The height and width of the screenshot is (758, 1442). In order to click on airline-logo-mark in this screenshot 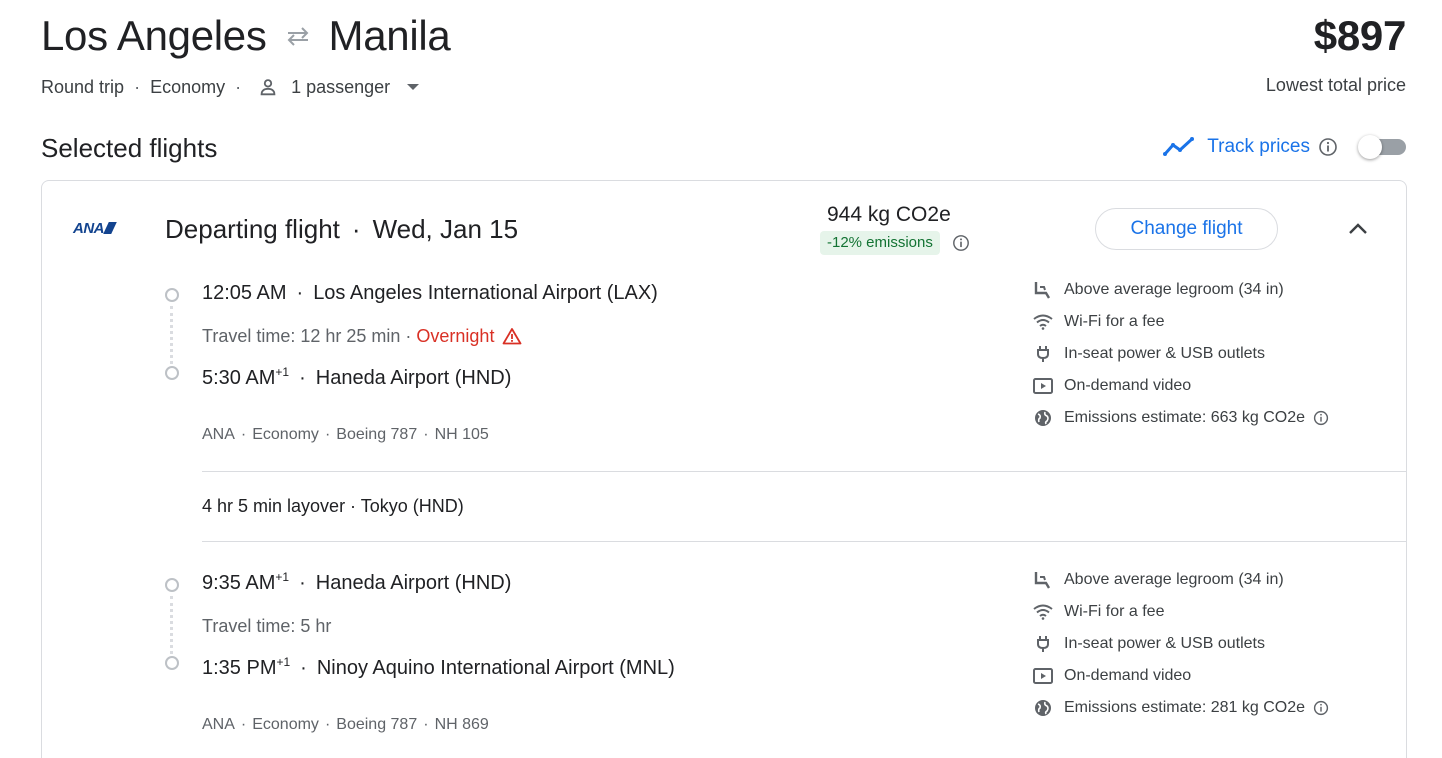, I will do `click(110, 228)`.